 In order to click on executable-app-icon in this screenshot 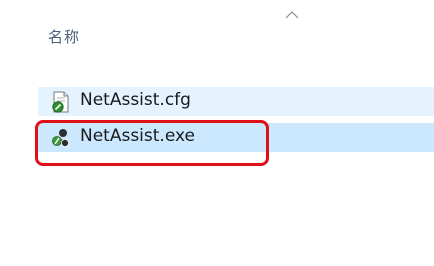, I will do `click(60, 138)`.